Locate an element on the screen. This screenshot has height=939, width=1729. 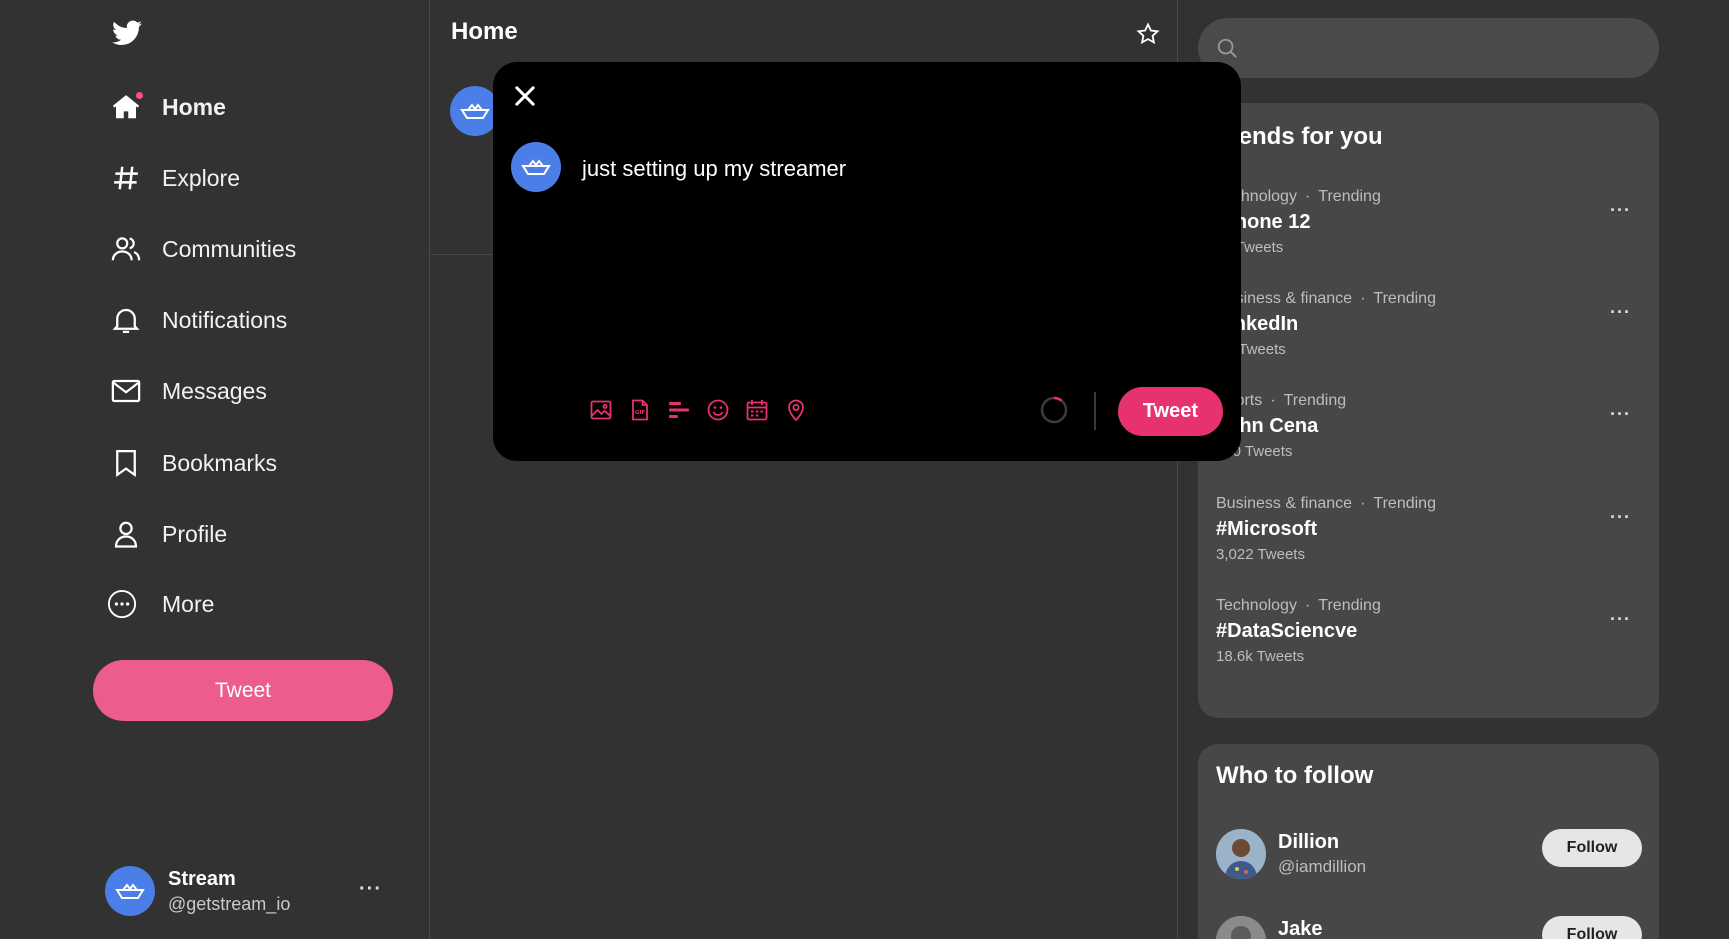
gif-icon: GIF is located at coordinates (640, 410).